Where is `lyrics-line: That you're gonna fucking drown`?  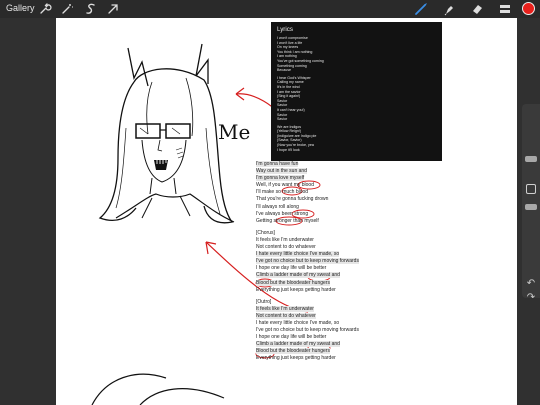
lyrics-line: That you're gonna fucking drown is located at coordinates (319, 199).